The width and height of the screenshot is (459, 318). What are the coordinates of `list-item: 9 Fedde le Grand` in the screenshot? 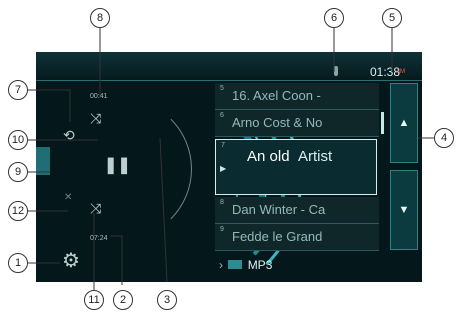 It's located at (297, 237).